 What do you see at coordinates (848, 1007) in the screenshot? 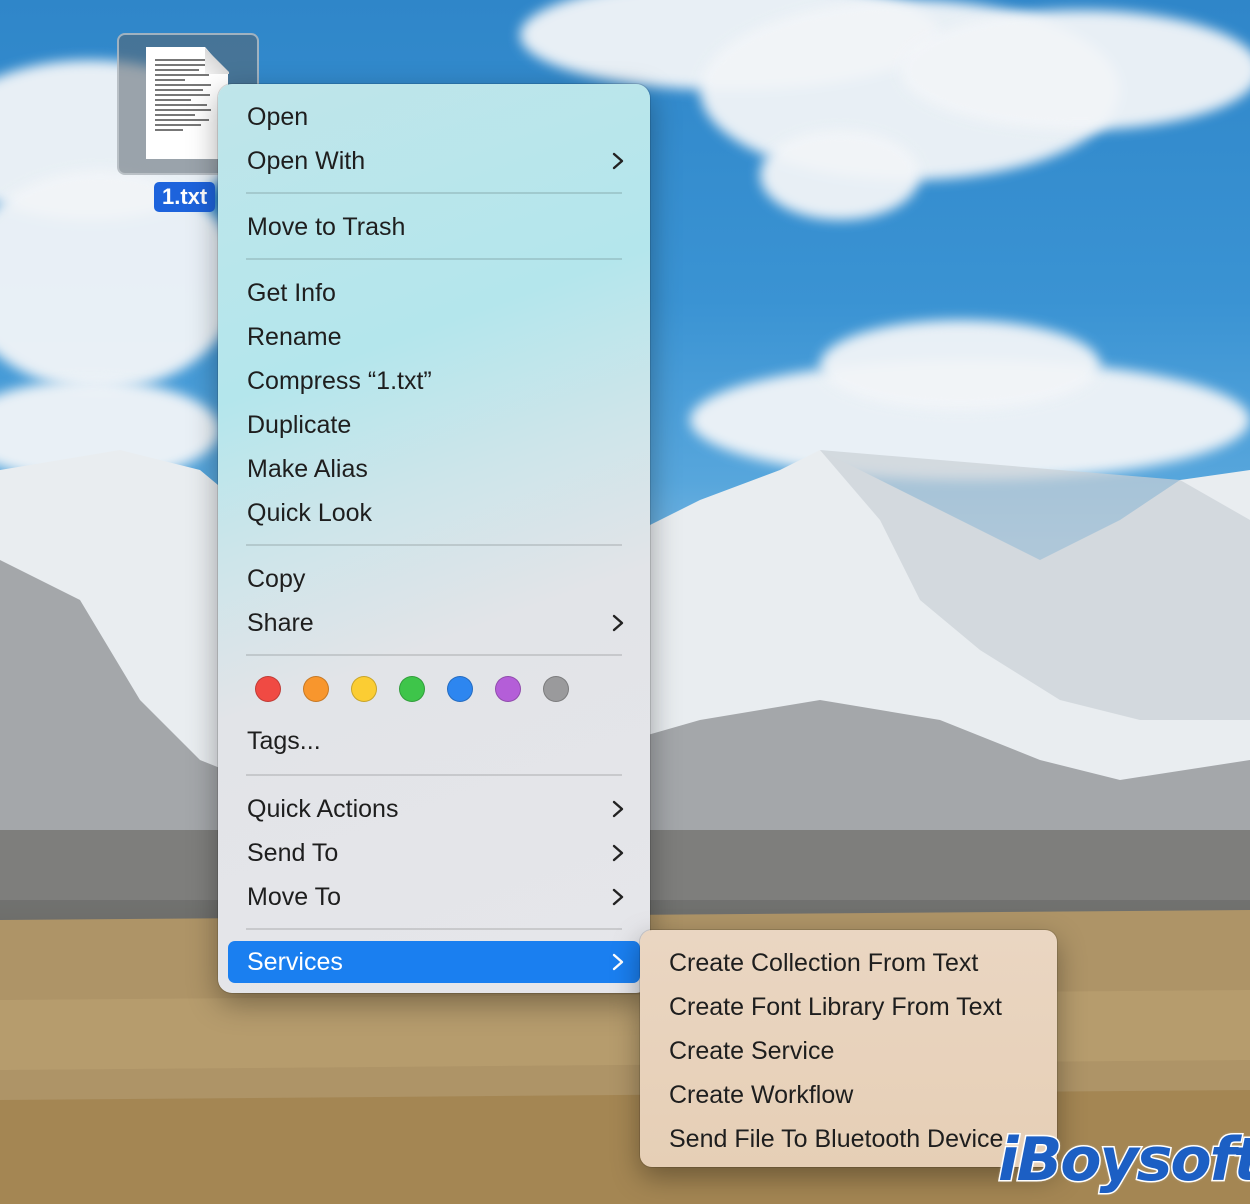
I see `submenu-item-create-font-library: Create Font Library From Text` at bounding box center [848, 1007].